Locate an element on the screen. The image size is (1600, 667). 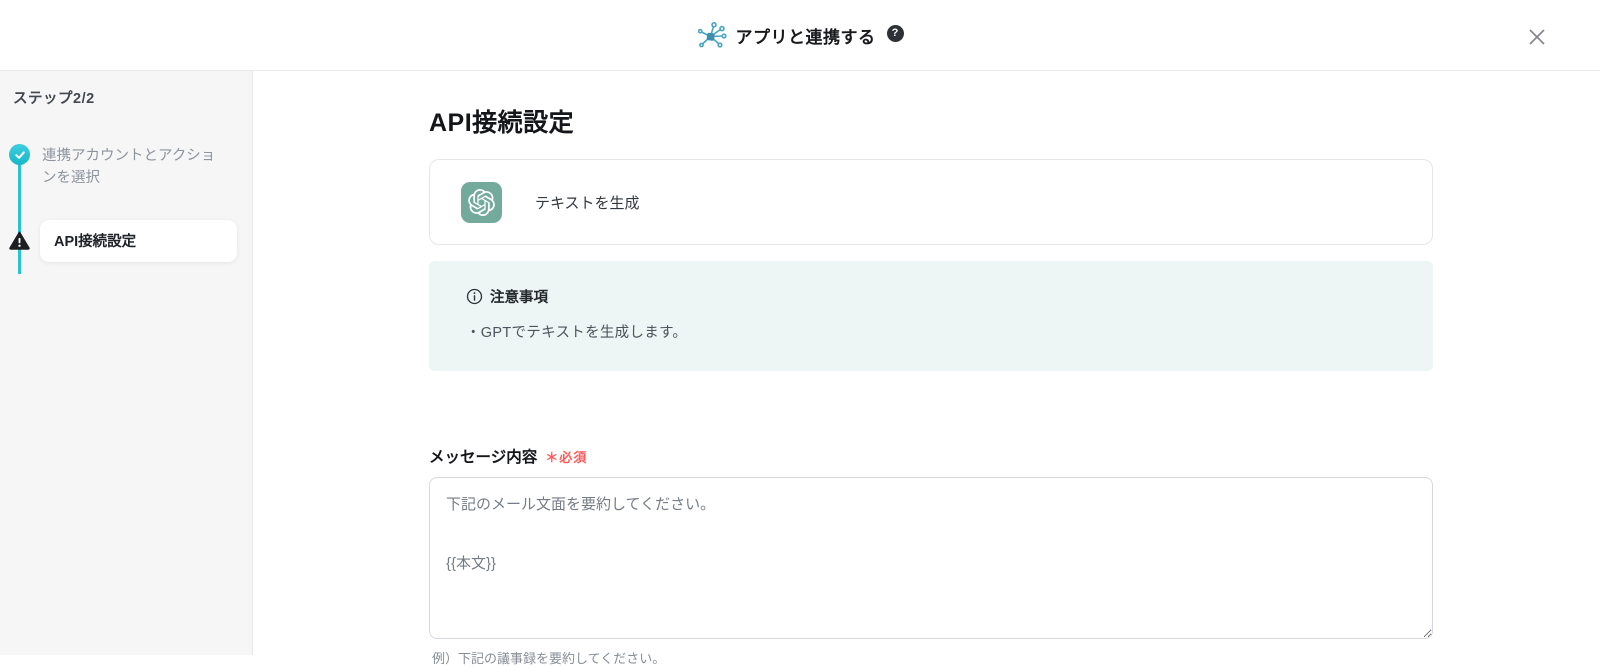
warning-triangle-icon is located at coordinates (19, 240).